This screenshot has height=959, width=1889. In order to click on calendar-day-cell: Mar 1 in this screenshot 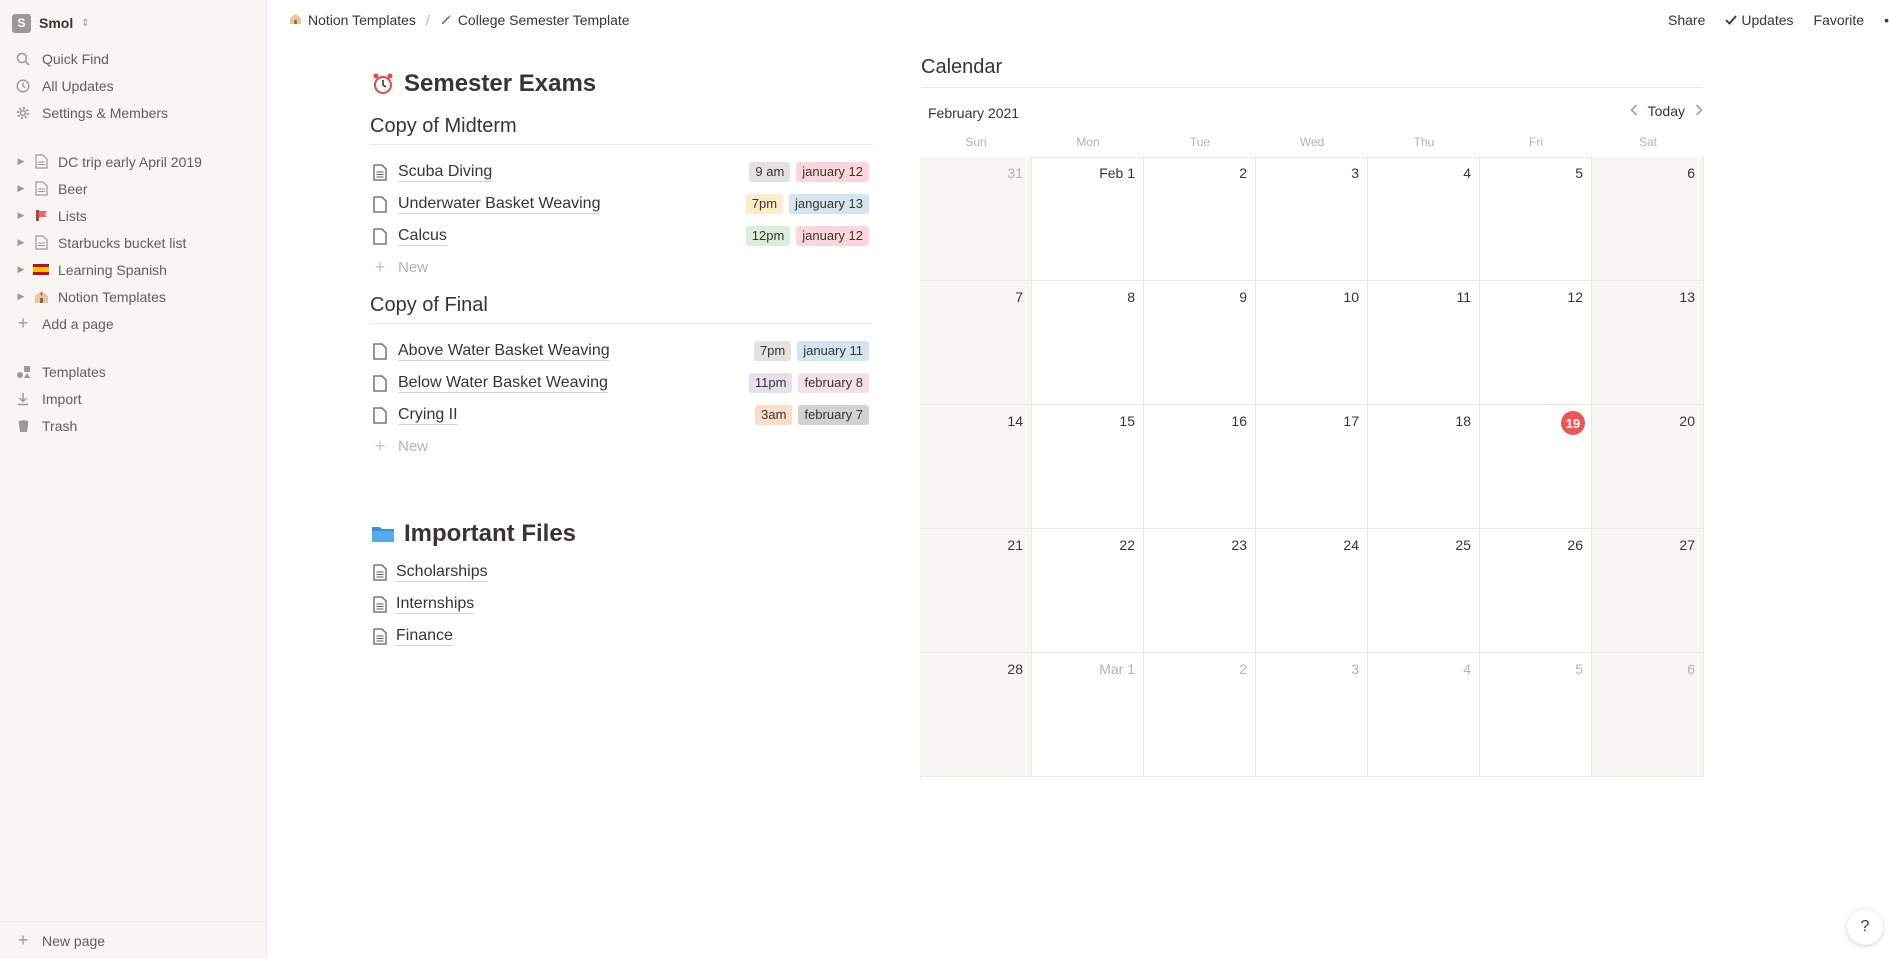, I will do `click(1088, 715)`.